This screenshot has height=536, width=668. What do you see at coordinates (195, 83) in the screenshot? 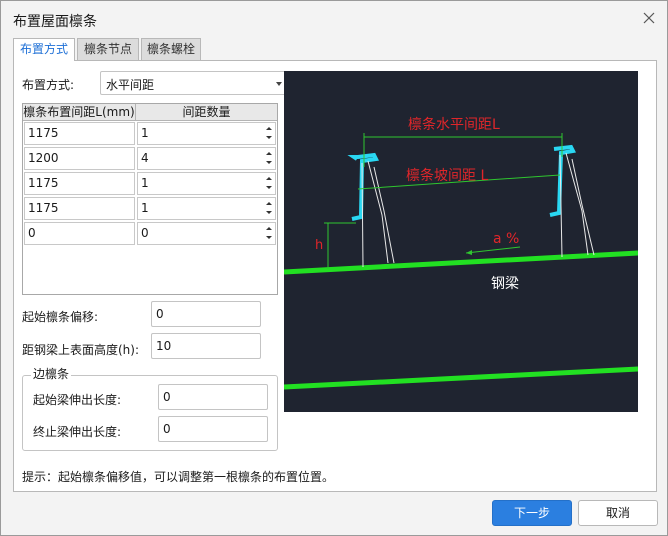
I see `layout-mode-select: 水平间距` at bounding box center [195, 83].